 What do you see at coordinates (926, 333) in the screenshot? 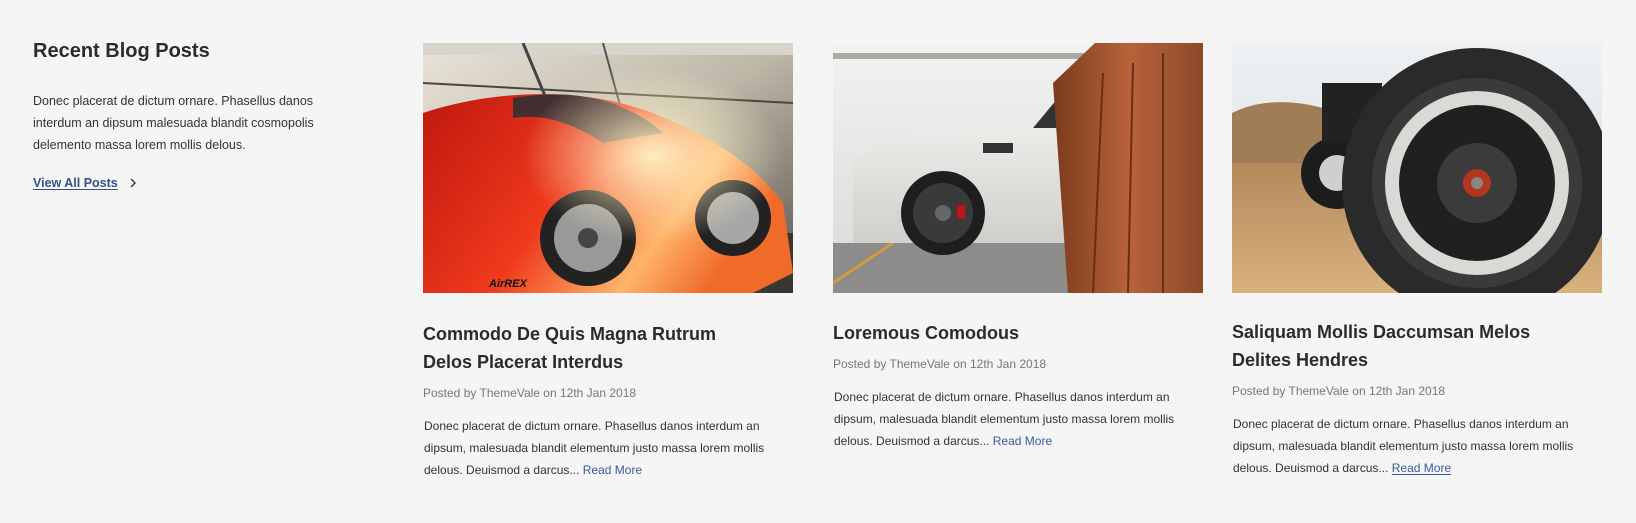
I see `post-title-line-1: Loremous Comodous` at bounding box center [926, 333].